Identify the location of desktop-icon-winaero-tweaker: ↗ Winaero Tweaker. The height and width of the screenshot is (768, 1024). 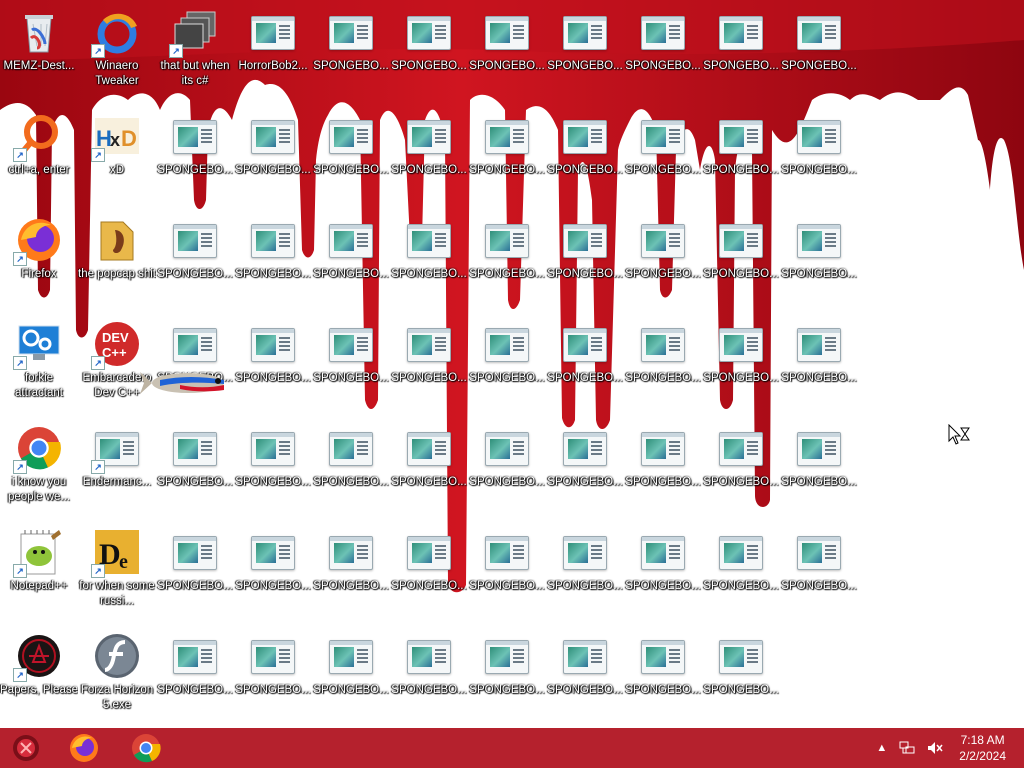
(117, 52).